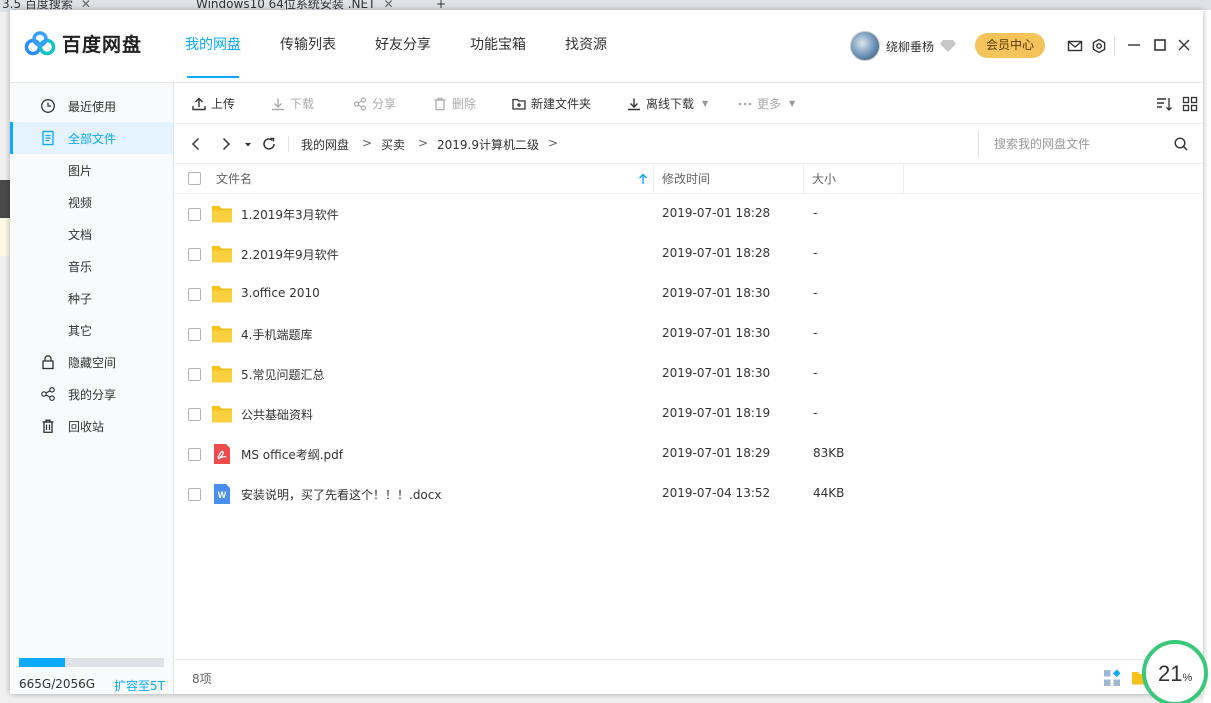 The height and width of the screenshot is (703, 1211). Describe the element at coordinates (91, 426) in the screenshot. I see `sidebar-item-recycle-bin: 回收站` at that location.